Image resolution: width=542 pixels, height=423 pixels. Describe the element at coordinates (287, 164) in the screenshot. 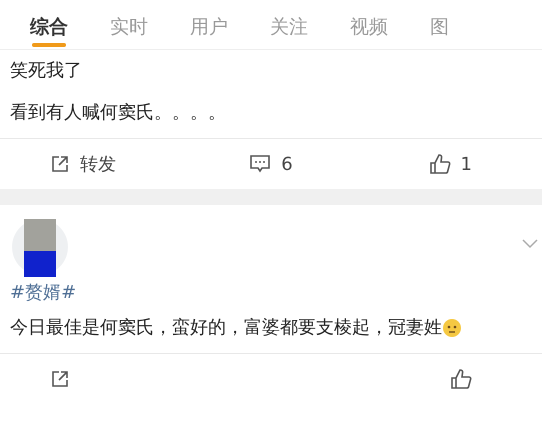

I see `comment-count: 6` at that location.